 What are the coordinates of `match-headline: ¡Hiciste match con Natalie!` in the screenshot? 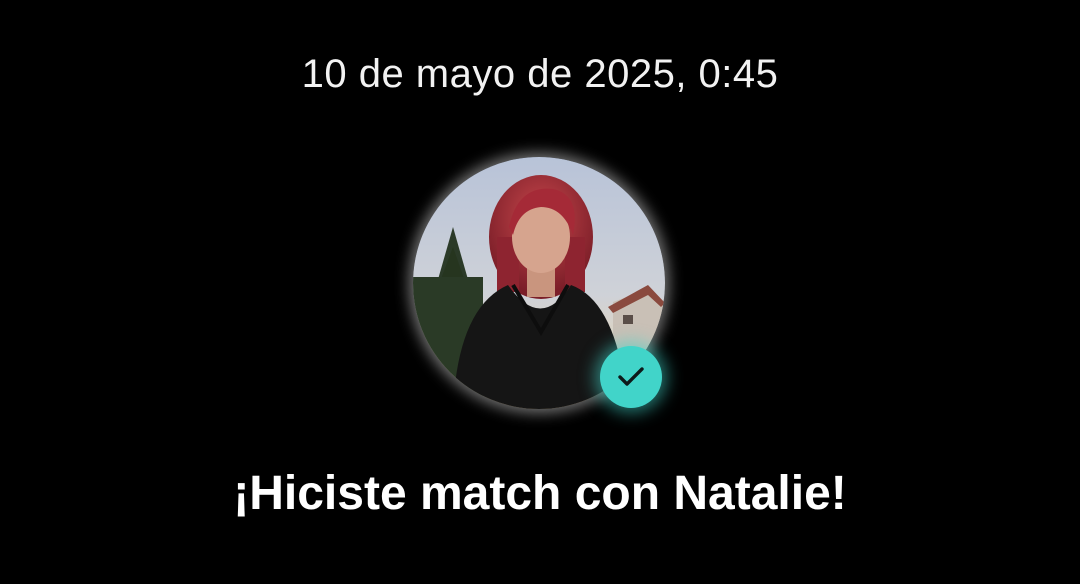 It's located at (540, 493).